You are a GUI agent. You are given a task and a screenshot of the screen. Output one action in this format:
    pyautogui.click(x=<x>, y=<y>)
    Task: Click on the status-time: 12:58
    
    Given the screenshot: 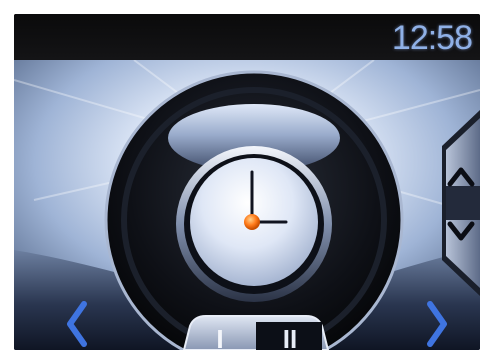 What is the action you would take?
    pyautogui.click(x=432, y=38)
    